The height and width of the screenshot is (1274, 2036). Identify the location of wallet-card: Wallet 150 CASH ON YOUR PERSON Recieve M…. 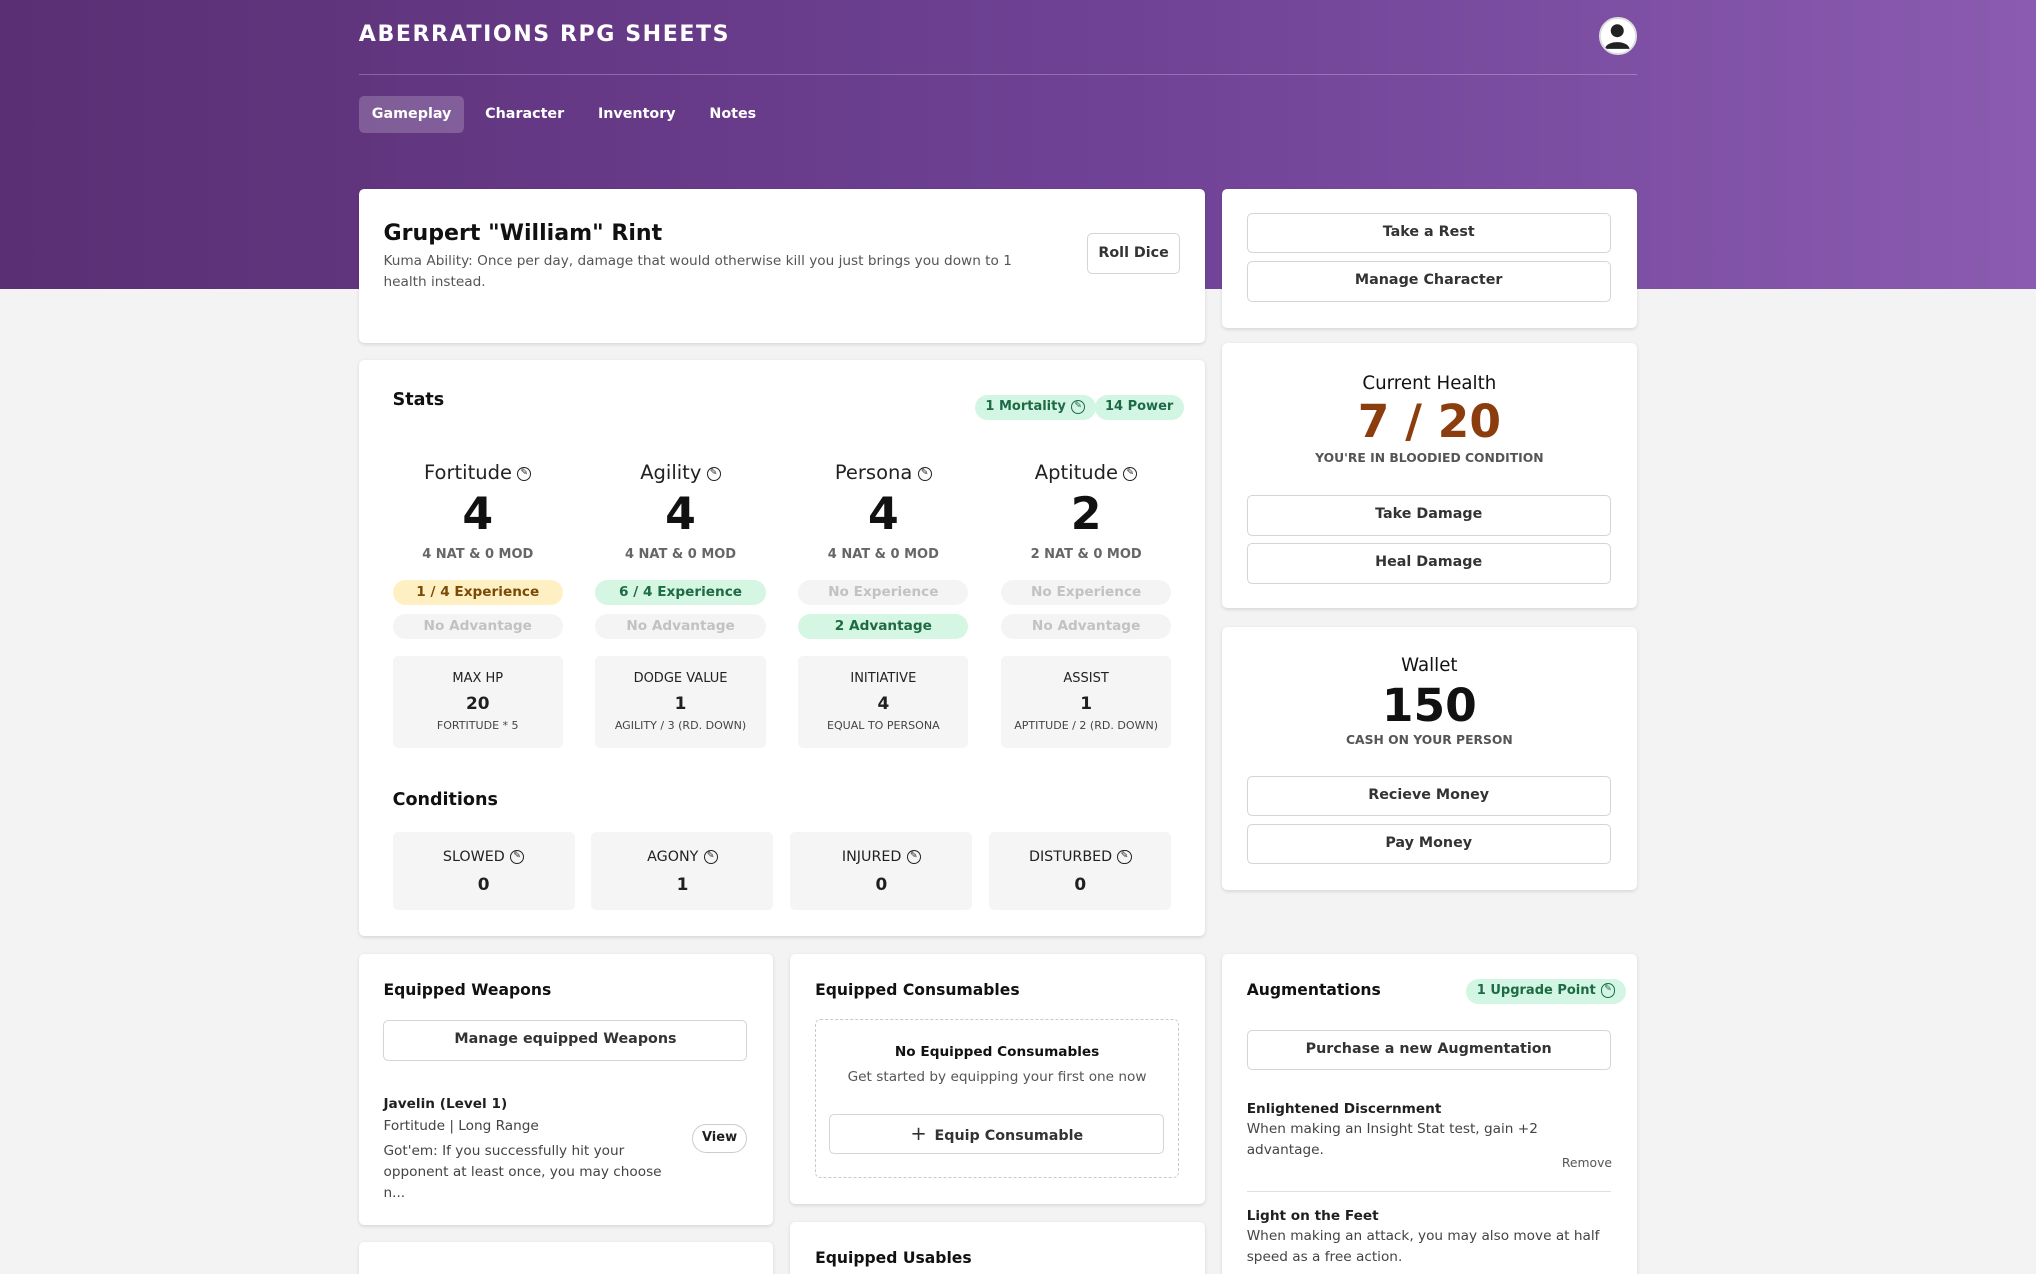
(1429, 758).